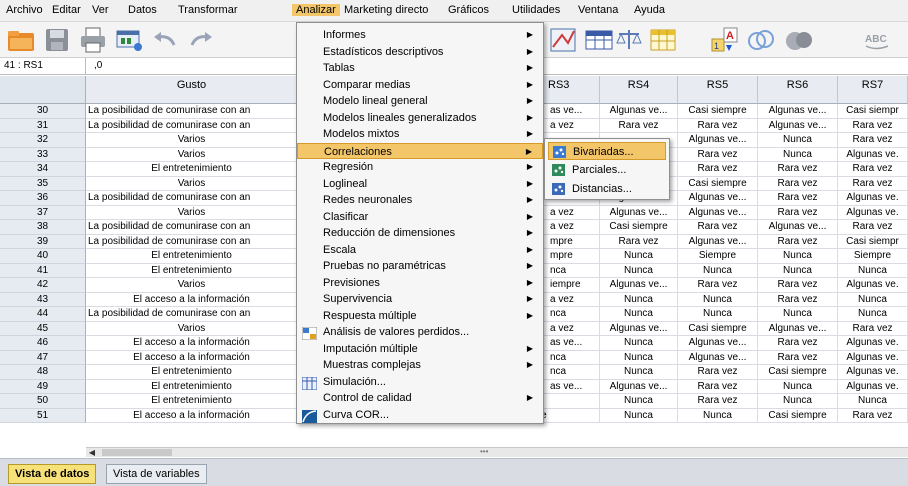  I want to click on menu-item-comparar-medias: Comparar medias ▶, so click(420, 85).